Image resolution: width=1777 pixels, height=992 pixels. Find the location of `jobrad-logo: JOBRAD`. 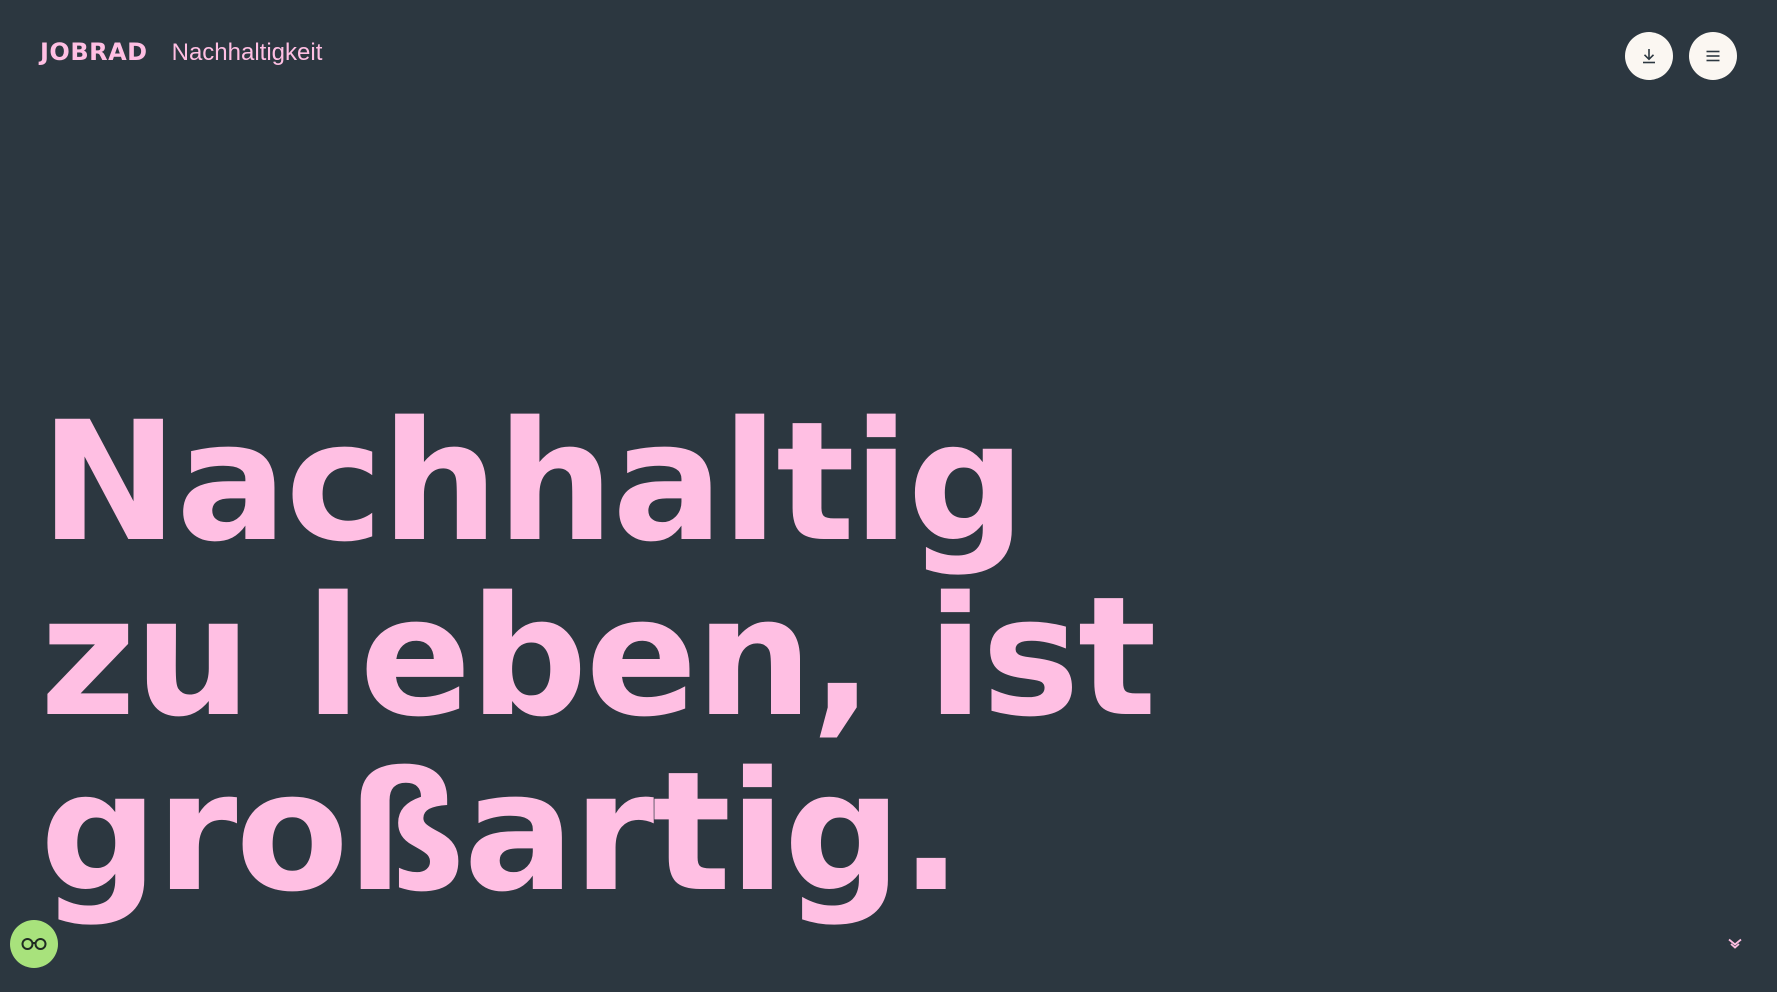

jobrad-logo: JOBRAD is located at coordinates (94, 52).